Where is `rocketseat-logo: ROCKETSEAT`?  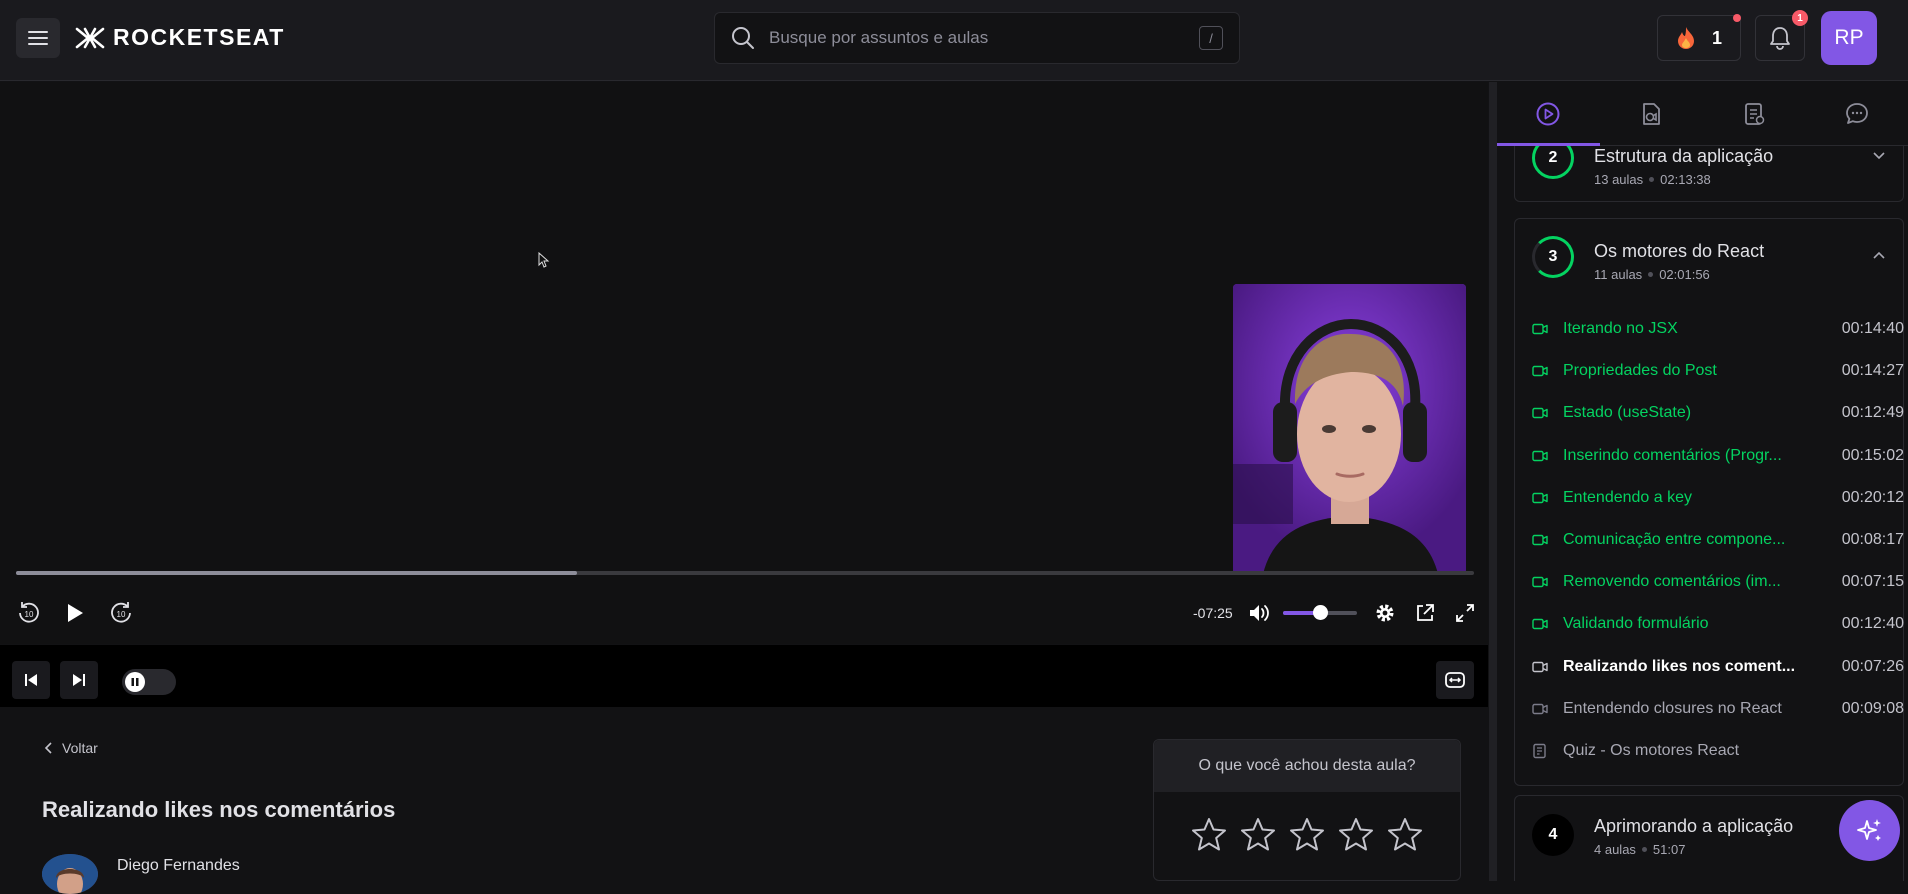
rocketseat-logo: ROCKETSEAT is located at coordinates (180, 37).